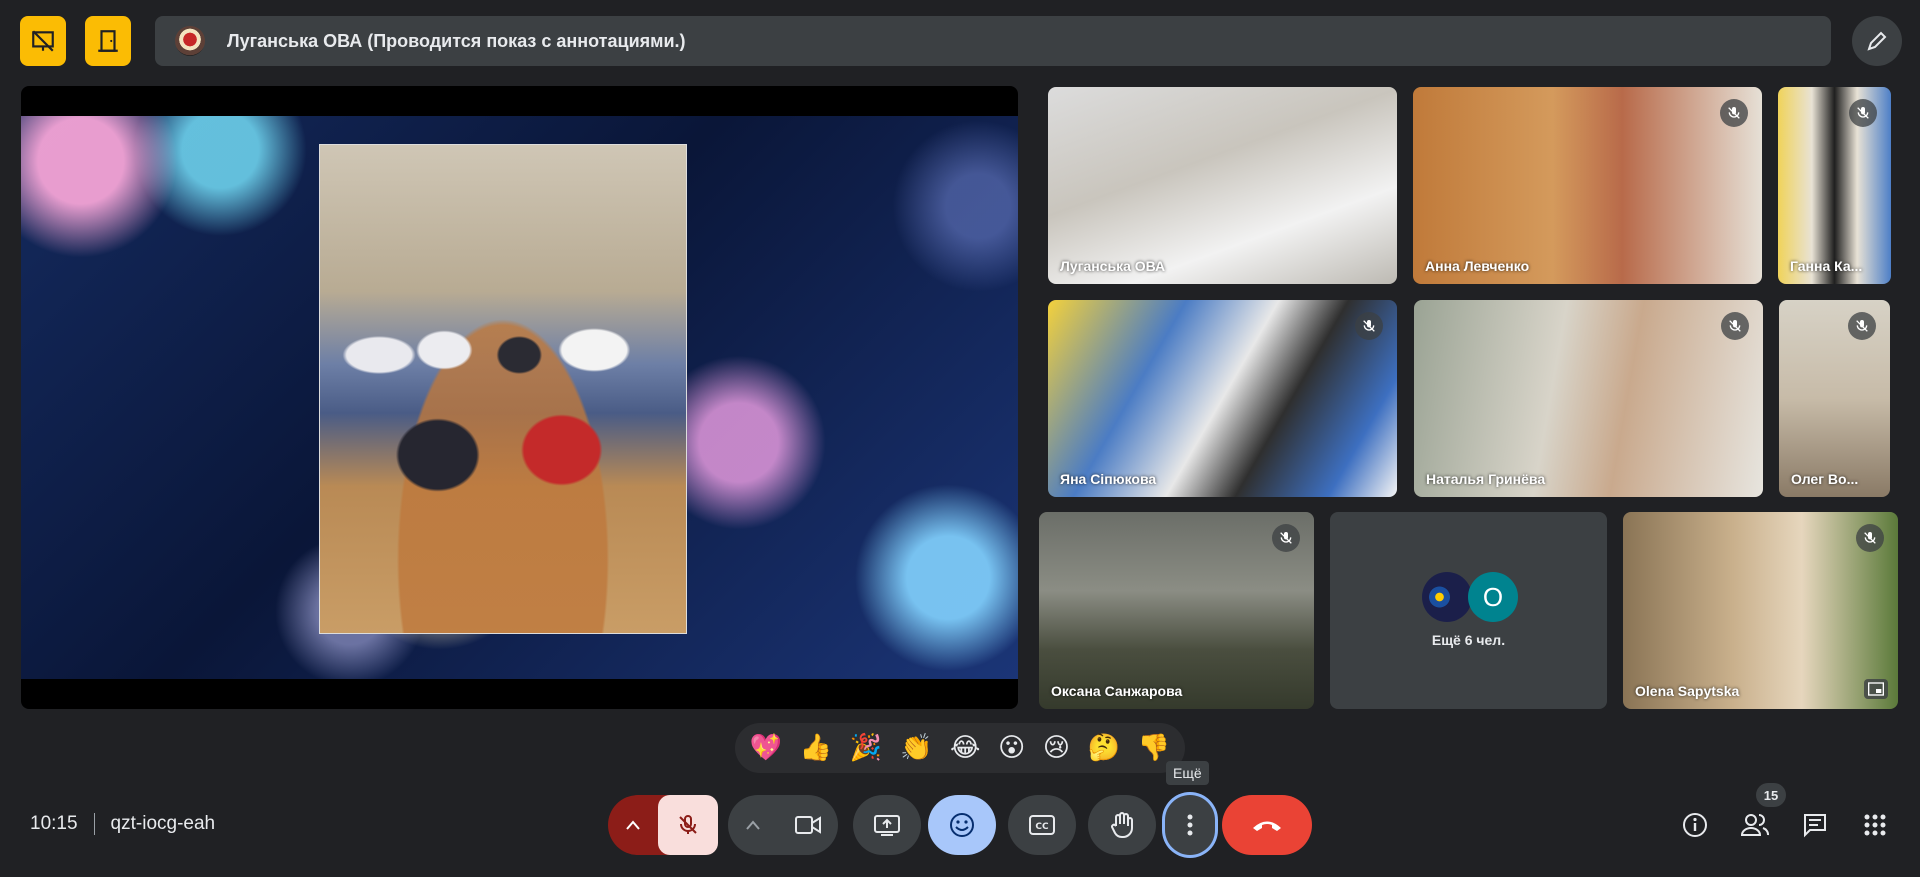  I want to click on activities-button, so click(1875, 825).